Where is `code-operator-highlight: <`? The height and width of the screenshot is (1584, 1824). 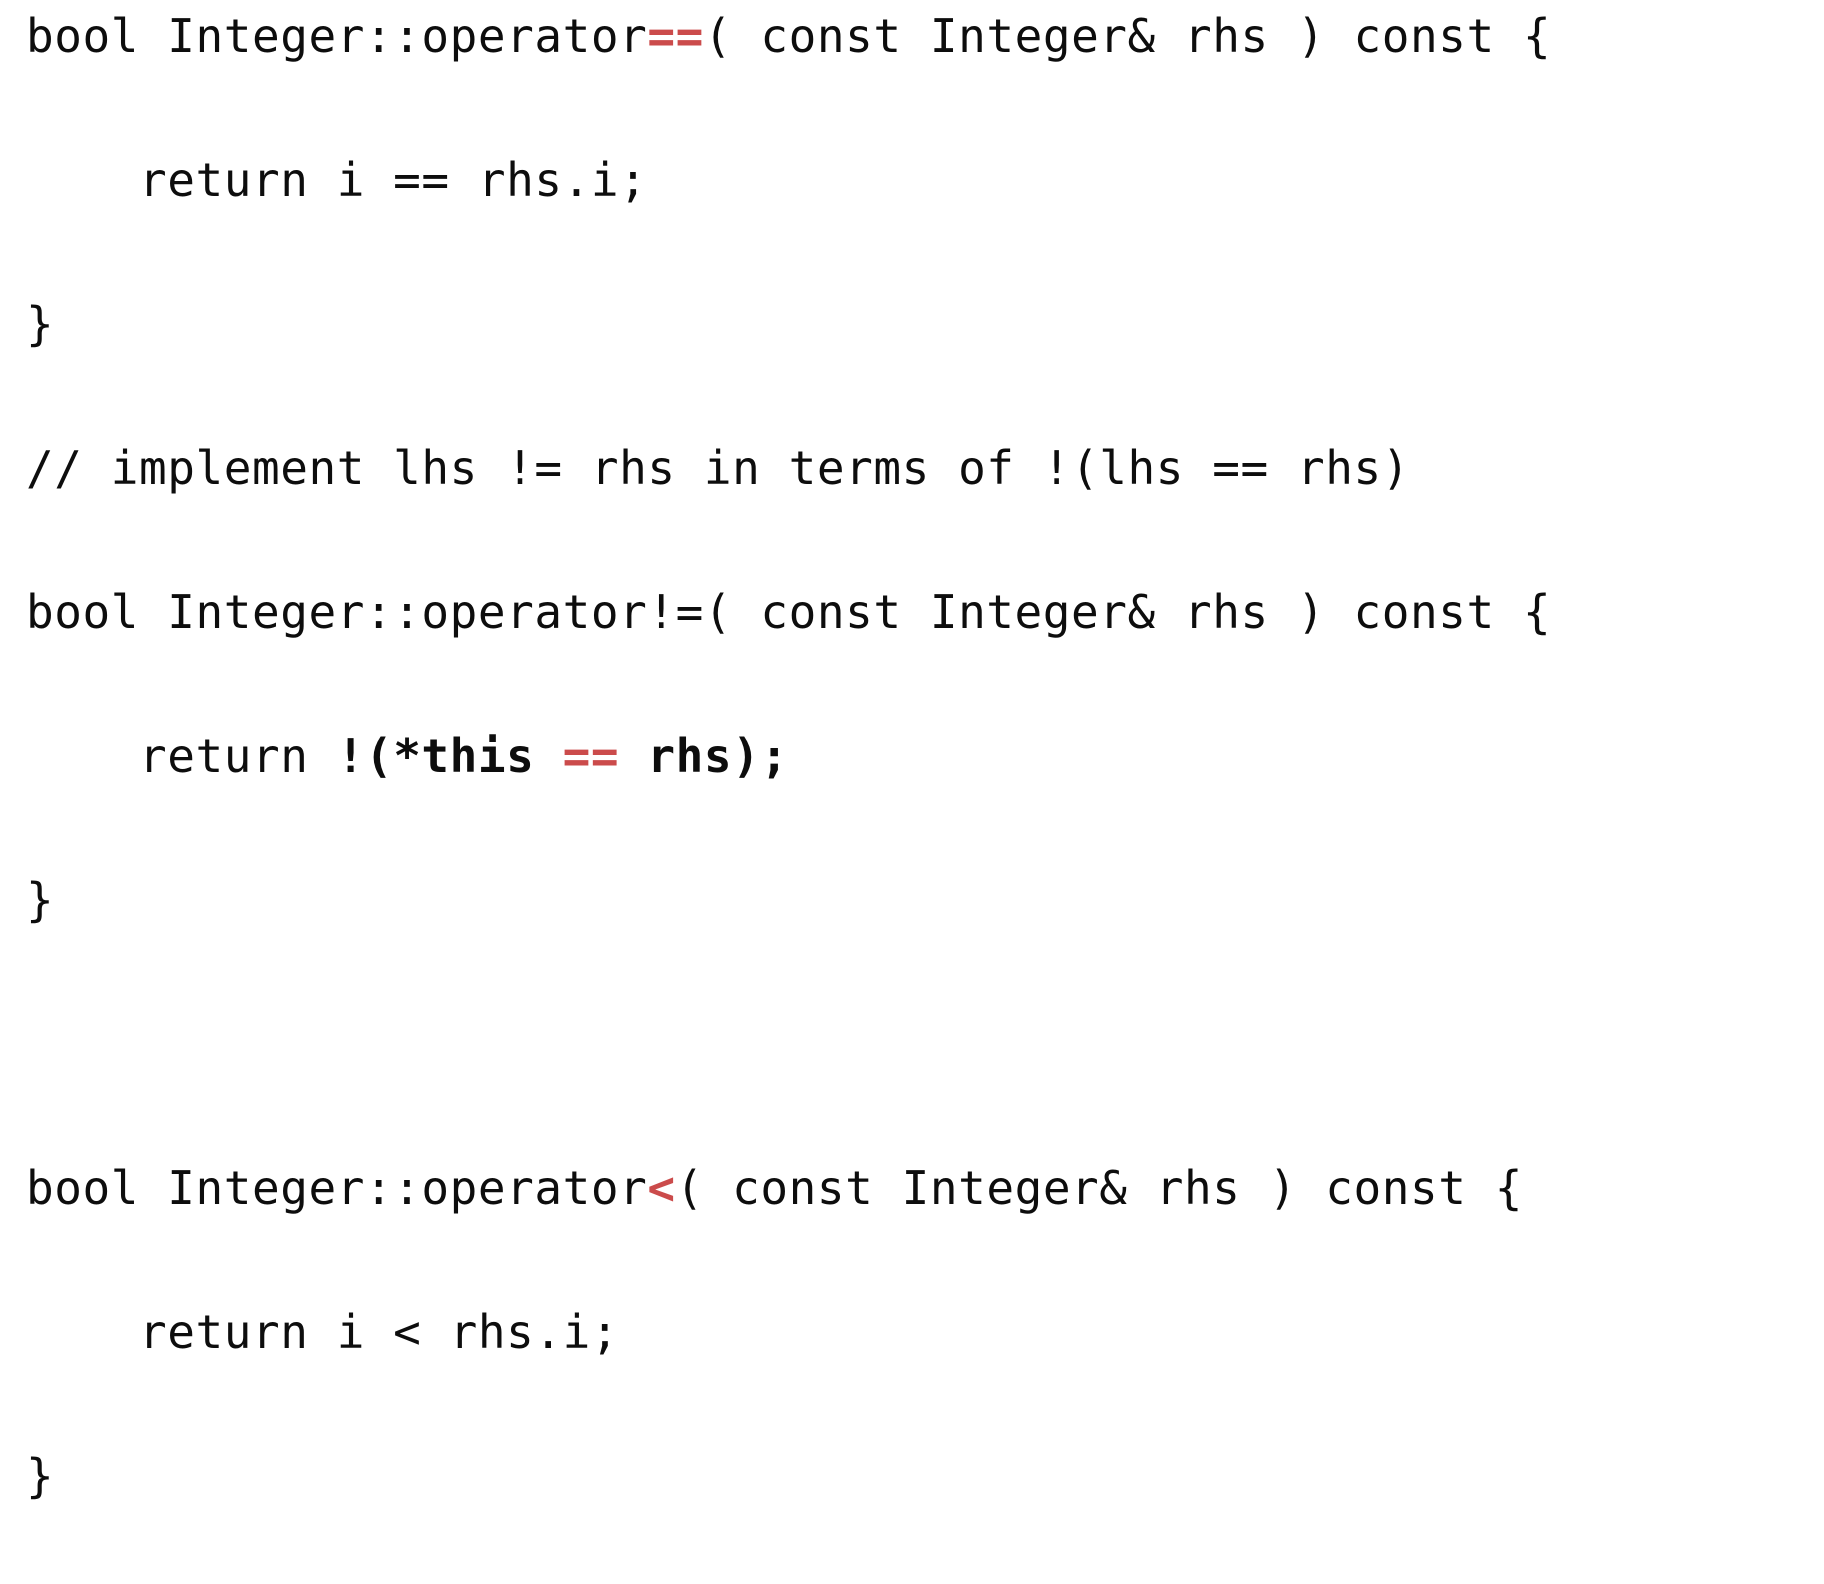 code-operator-highlight: < is located at coordinates (661, 1188).